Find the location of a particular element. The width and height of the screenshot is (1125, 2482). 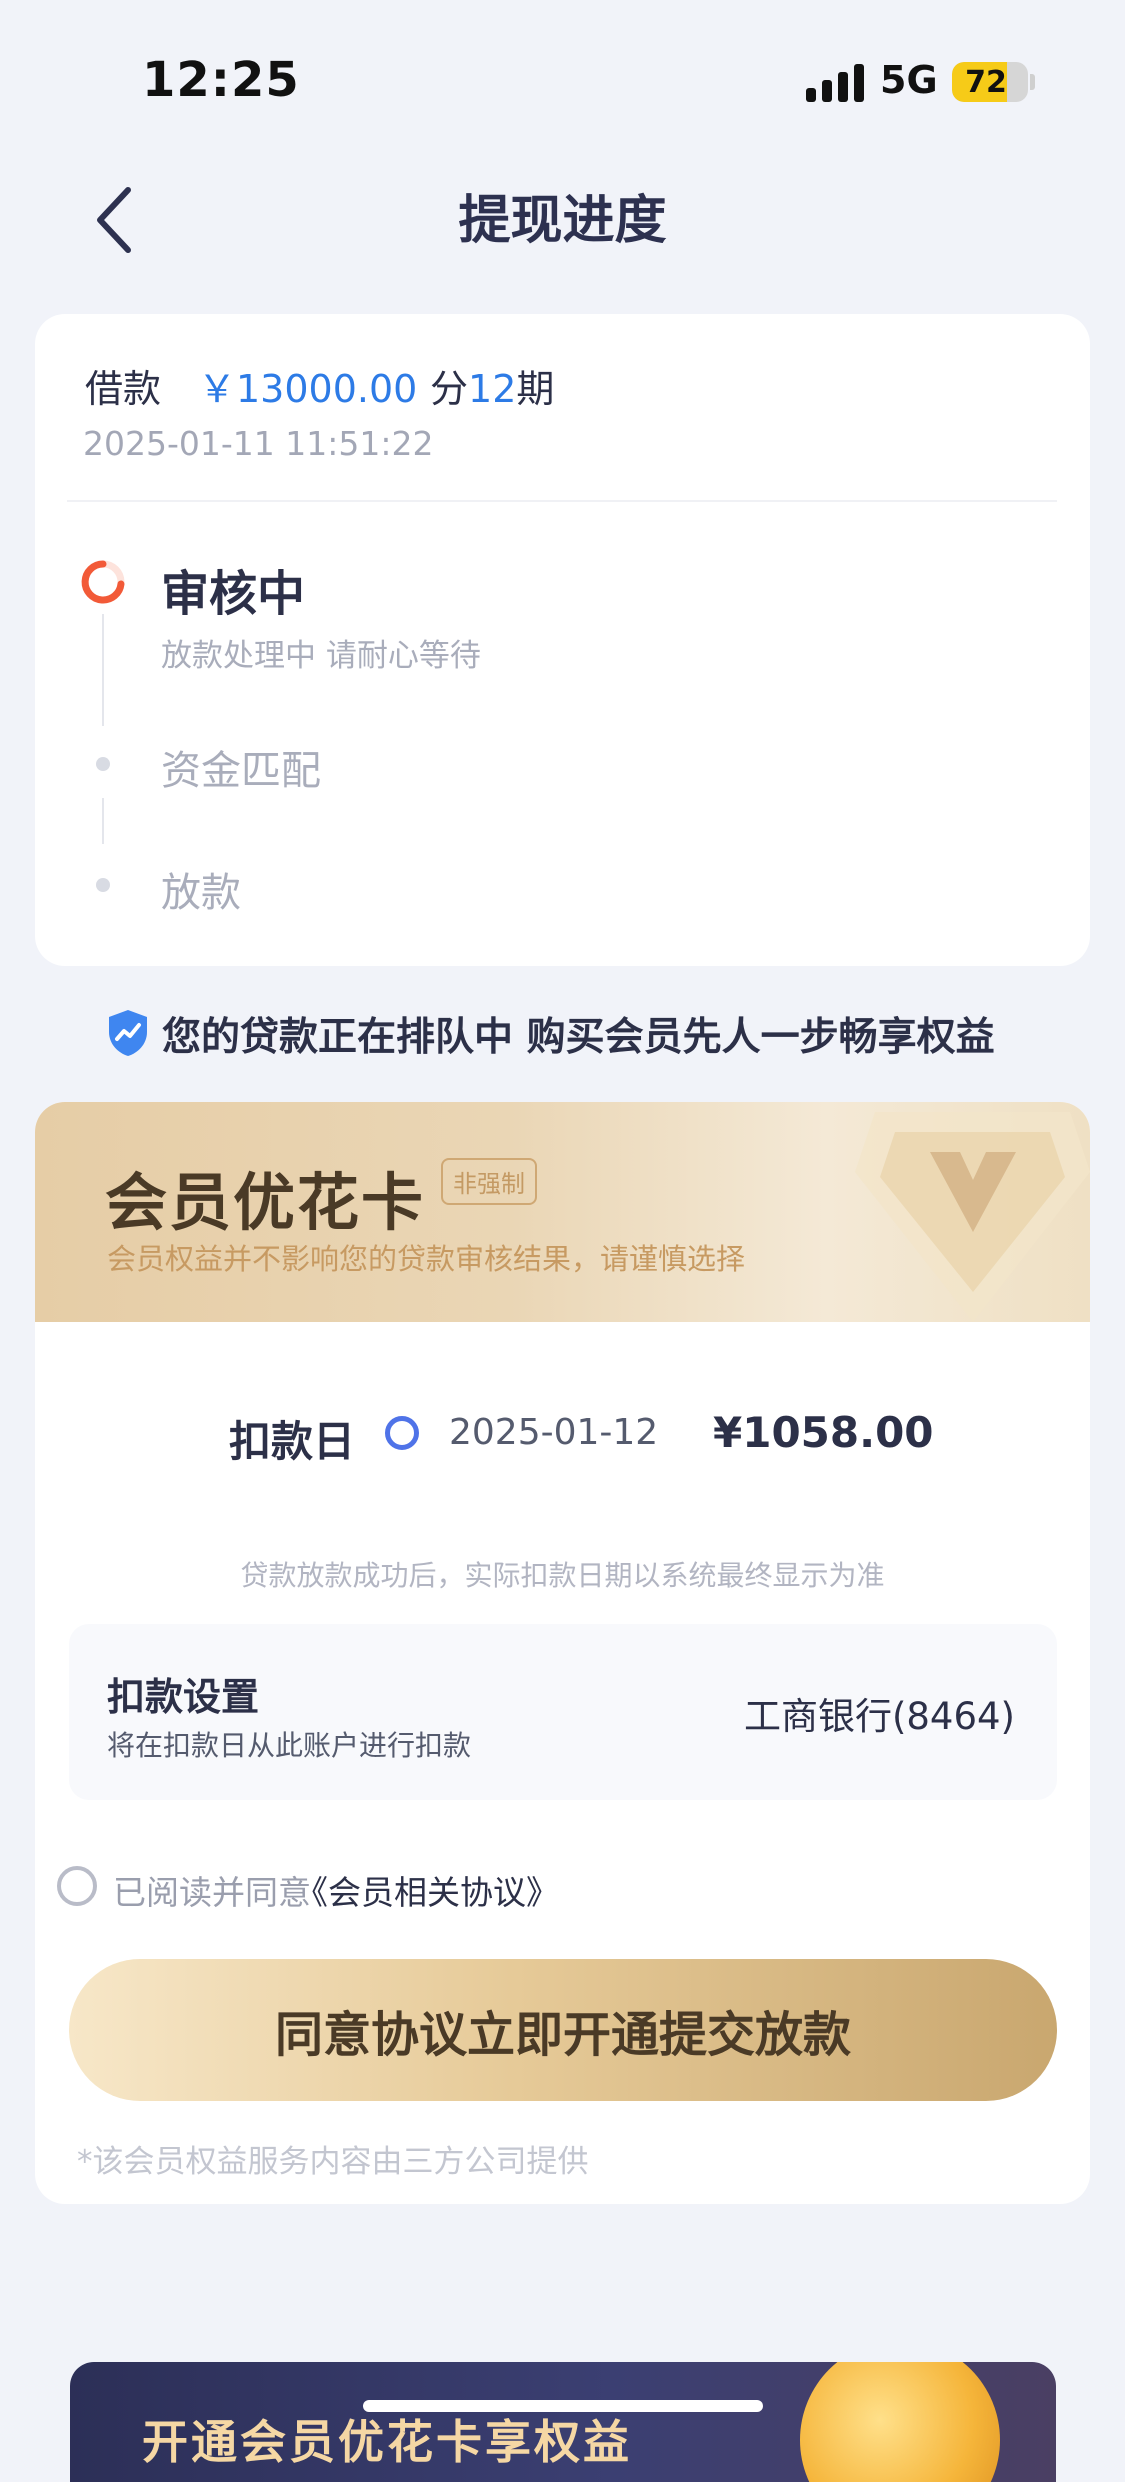

agreement-text: 已阅读并同意 is located at coordinates (212, 1892).